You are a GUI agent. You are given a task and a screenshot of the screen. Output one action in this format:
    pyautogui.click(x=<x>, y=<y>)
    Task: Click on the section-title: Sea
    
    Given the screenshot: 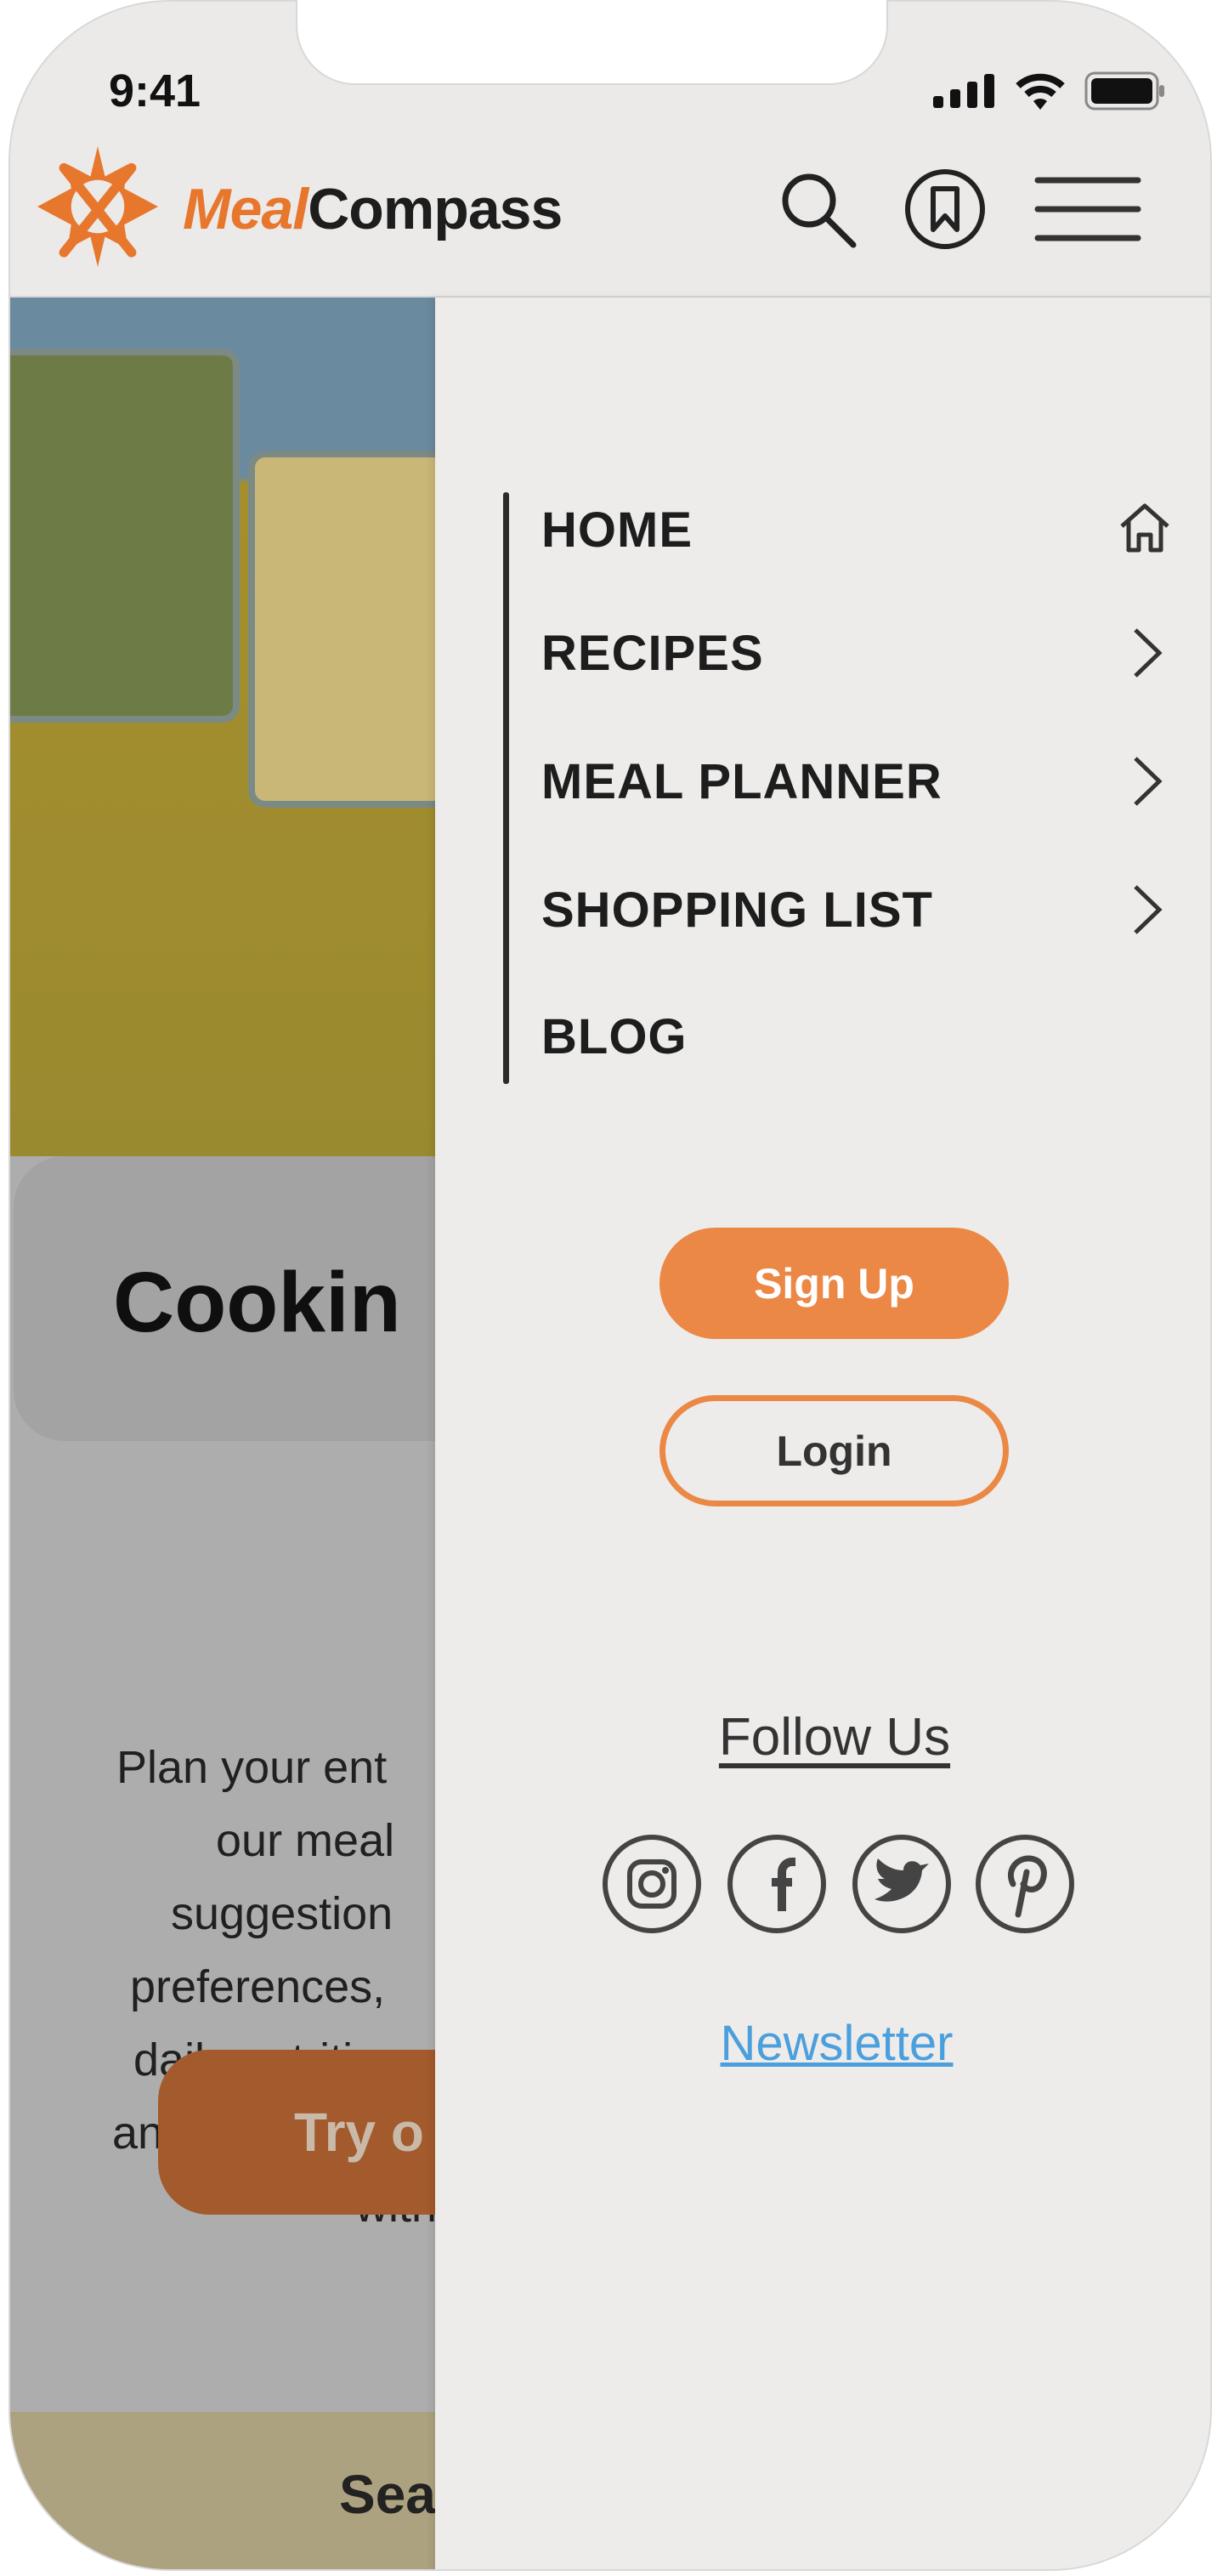 What is the action you would take?
    pyautogui.click(x=387, y=2494)
    